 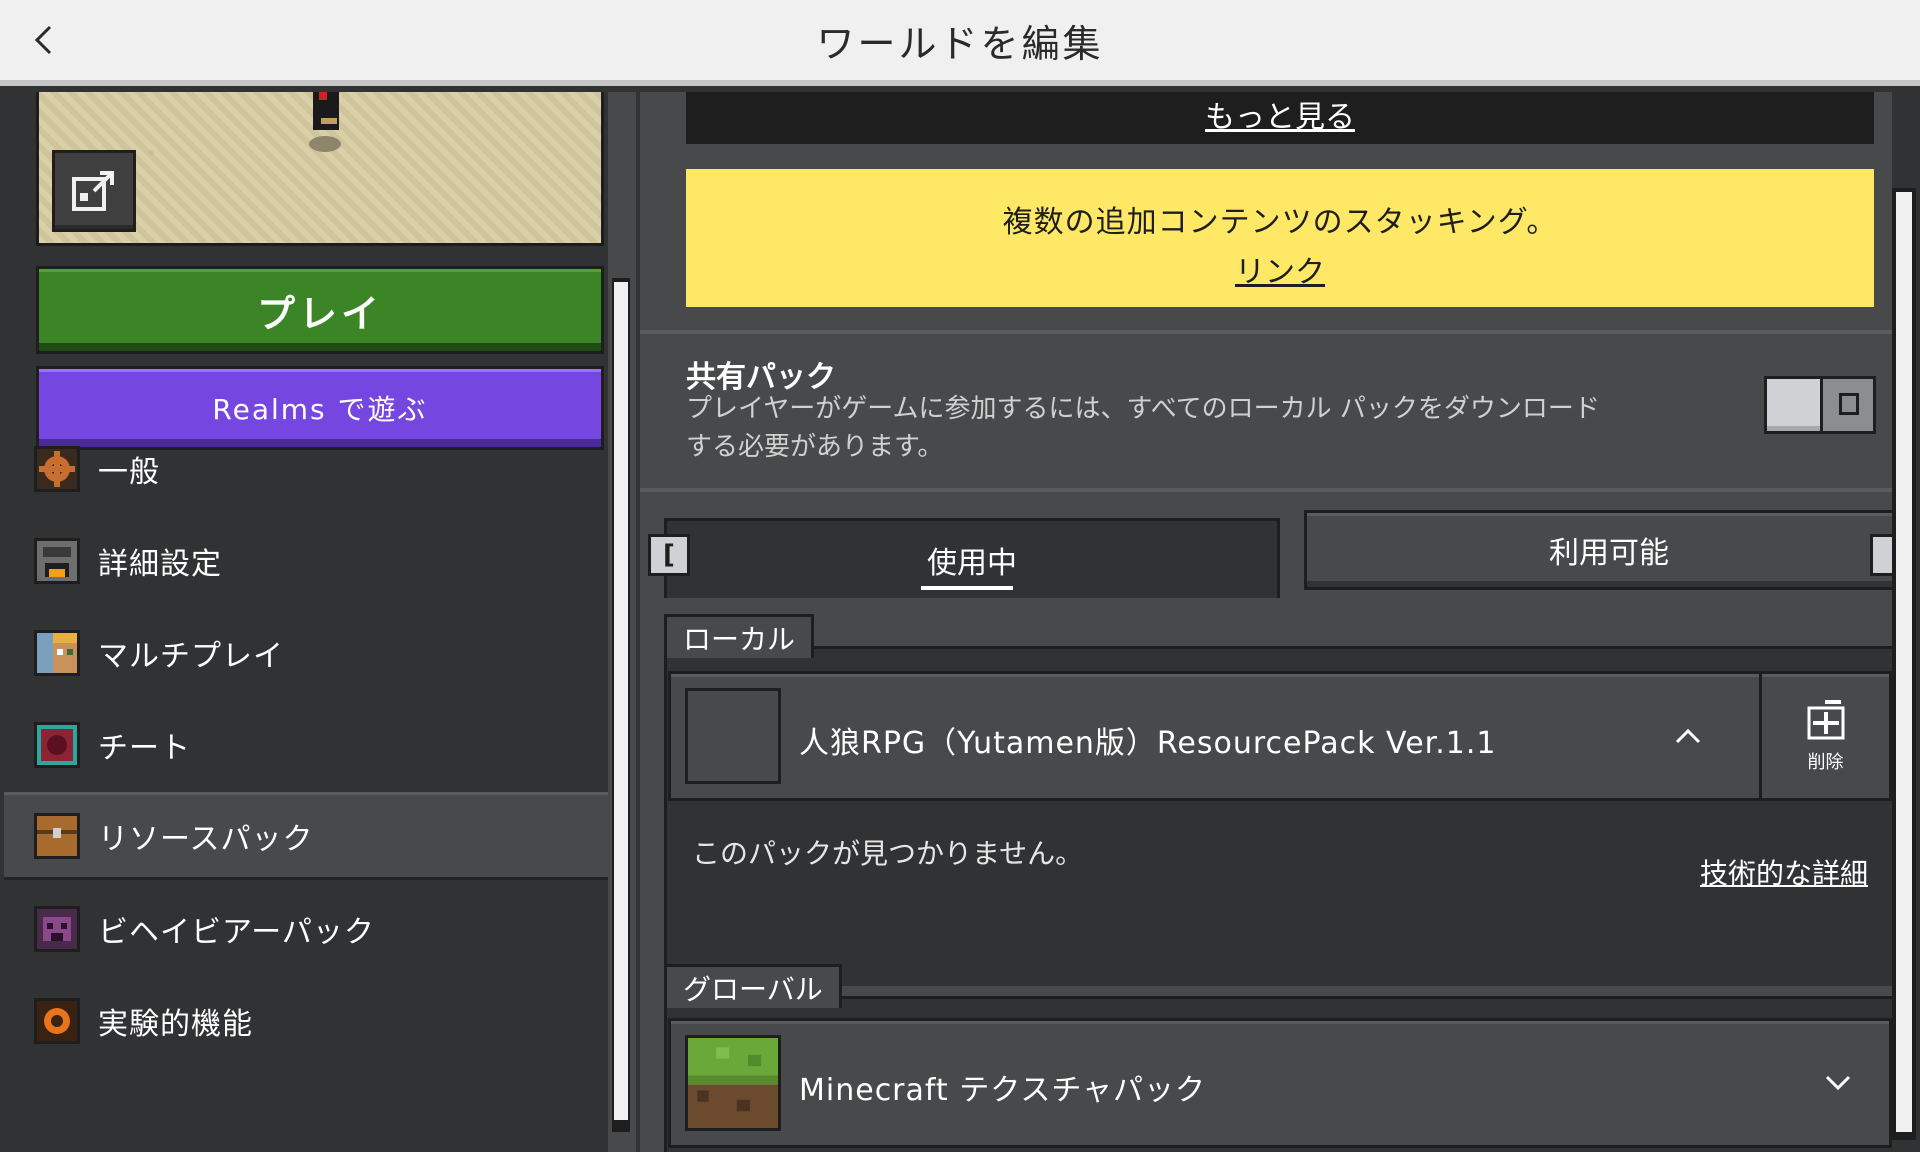 What do you see at coordinates (753, 986) in the screenshot?
I see `global-section-tab: グローバル` at bounding box center [753, 986].